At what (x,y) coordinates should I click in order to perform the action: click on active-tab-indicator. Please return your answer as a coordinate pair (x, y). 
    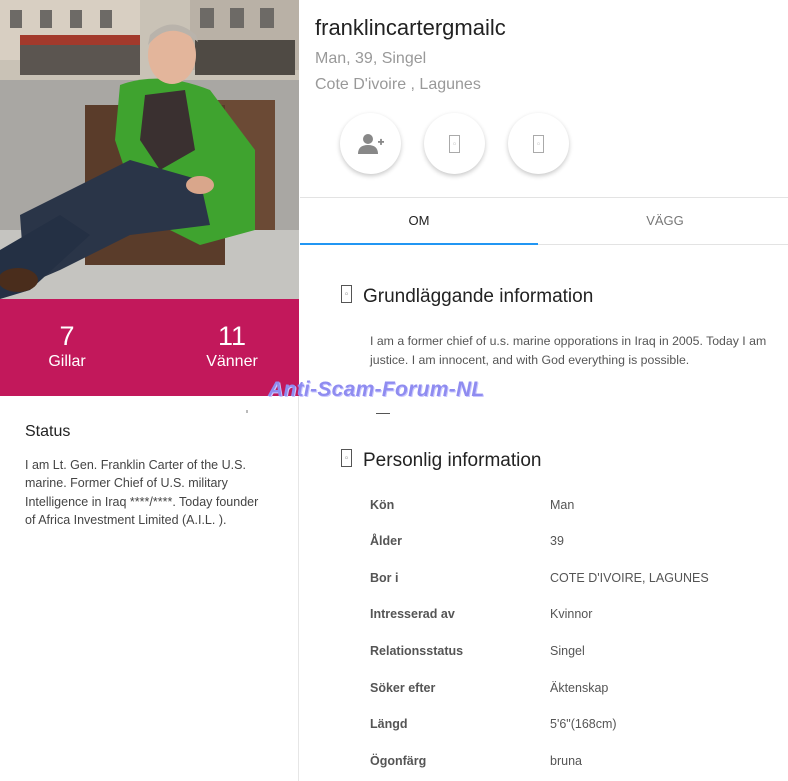
    Looking at the image, I should click on (419, 244).